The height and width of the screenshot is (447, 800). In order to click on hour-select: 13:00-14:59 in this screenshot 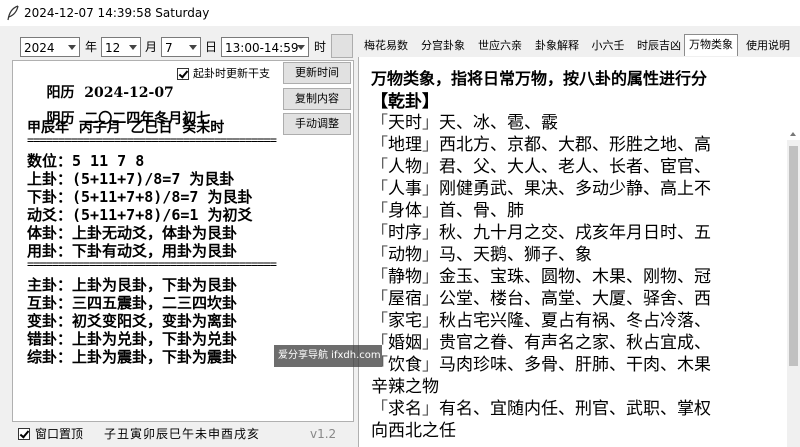, I will do `click(265, 47)`.